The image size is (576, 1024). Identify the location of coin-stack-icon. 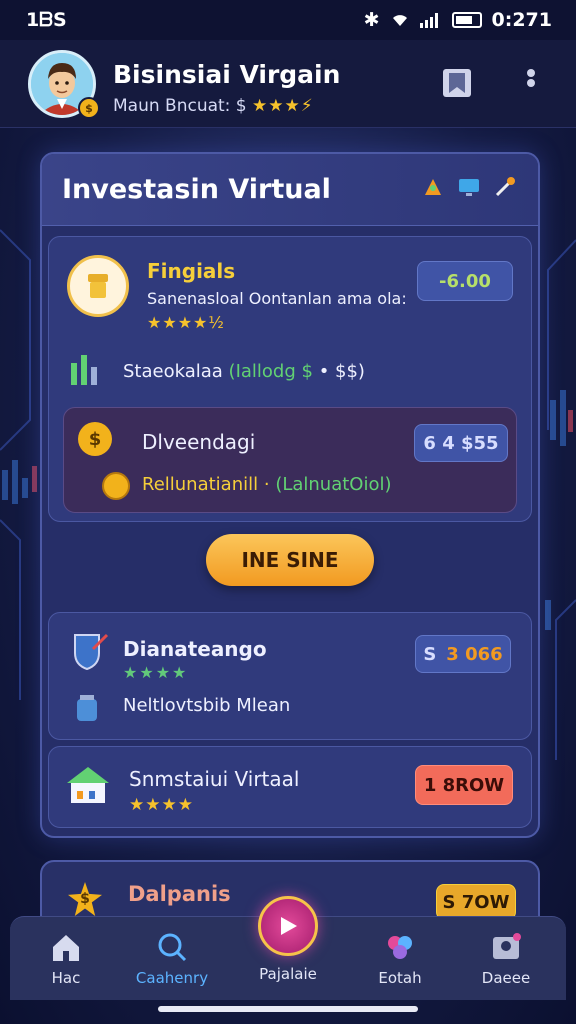
(98, 286).